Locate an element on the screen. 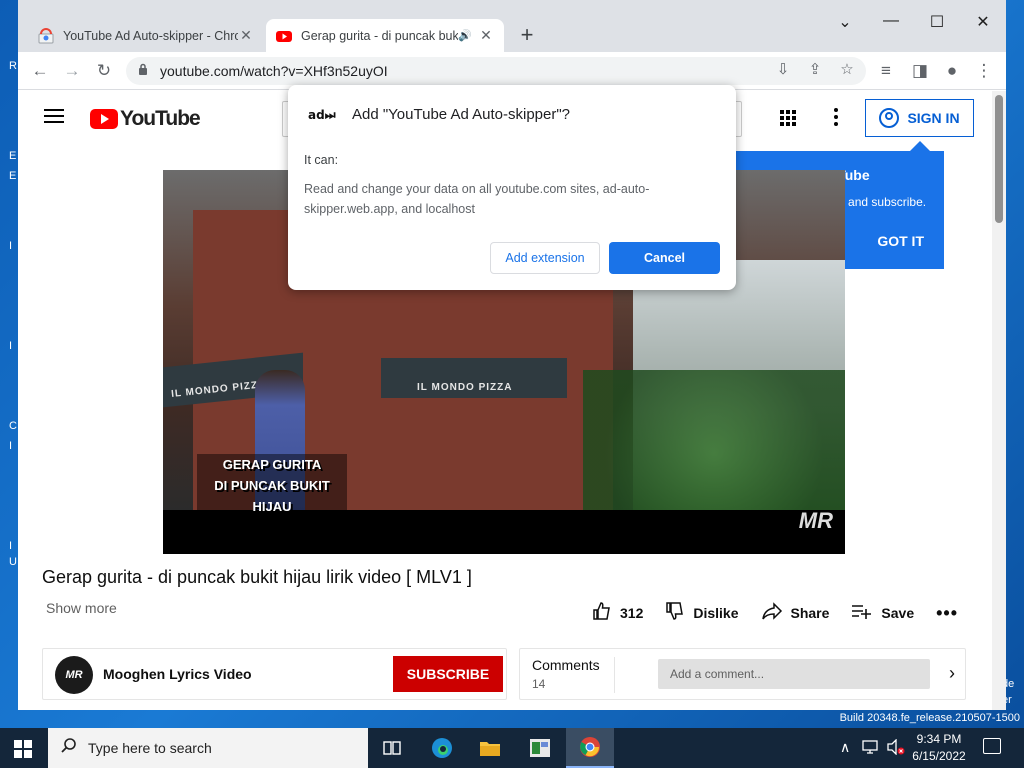 This screenshot has height=768, width=1024. page-scrollbar is located at coordinates (999, 400).